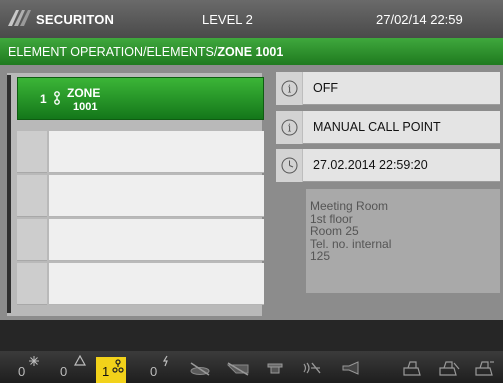  I want to click on description-line: Meeting Room, so click(349, 206).